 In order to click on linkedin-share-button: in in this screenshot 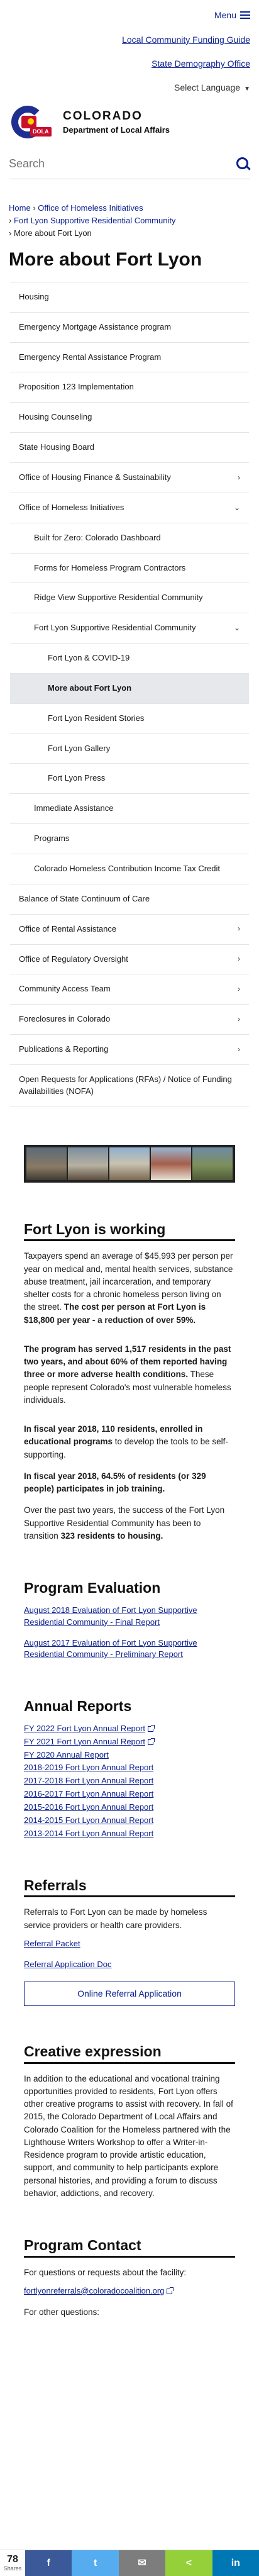, I will do `click(236, 2563)`.